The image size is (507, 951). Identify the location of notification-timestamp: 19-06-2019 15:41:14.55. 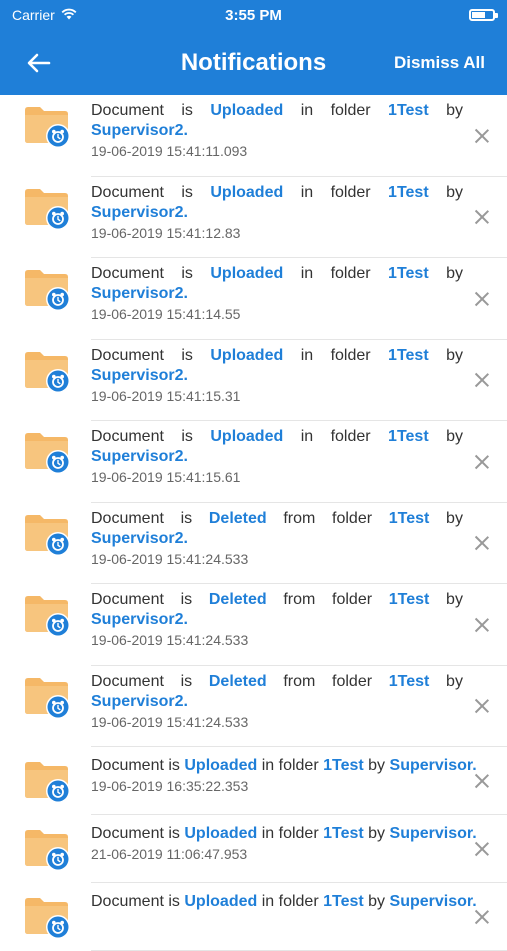
(166, 314).